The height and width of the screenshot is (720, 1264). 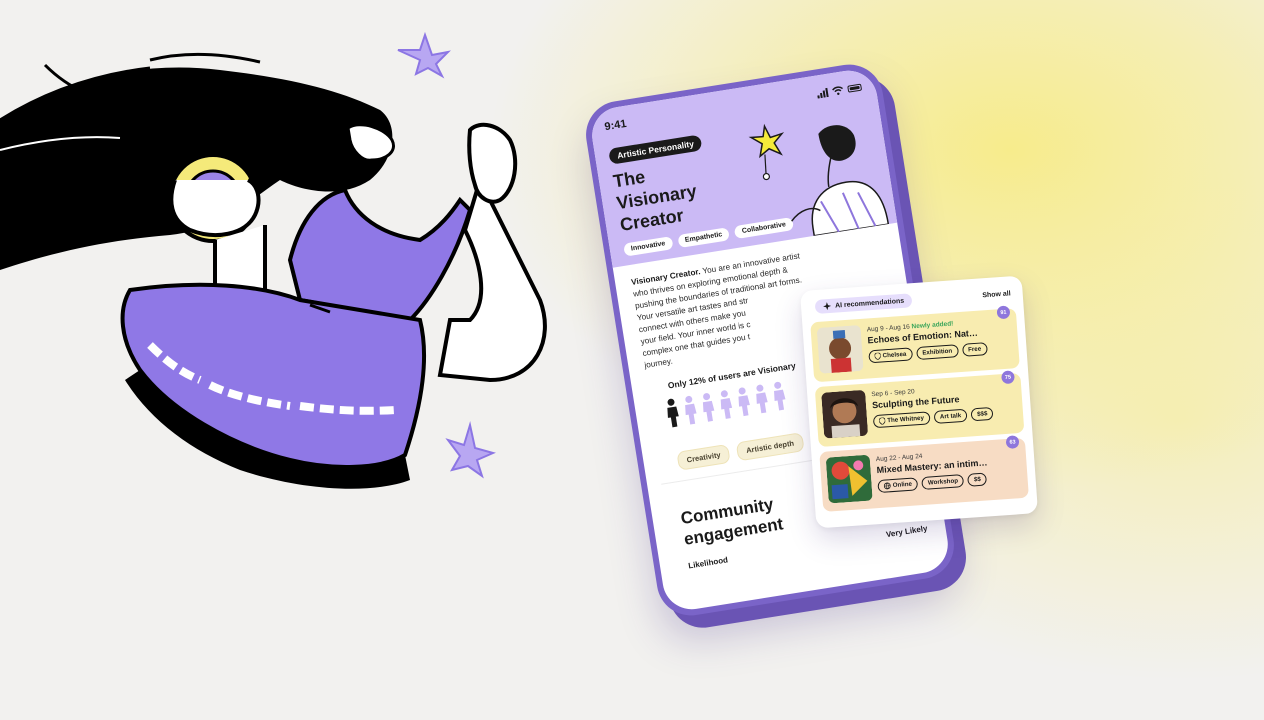 What do you see at coordinates (863, 303) in the screenshot?
I see `ai-recommendations-pill: AI recommendations` at bounding box center [863, 303].